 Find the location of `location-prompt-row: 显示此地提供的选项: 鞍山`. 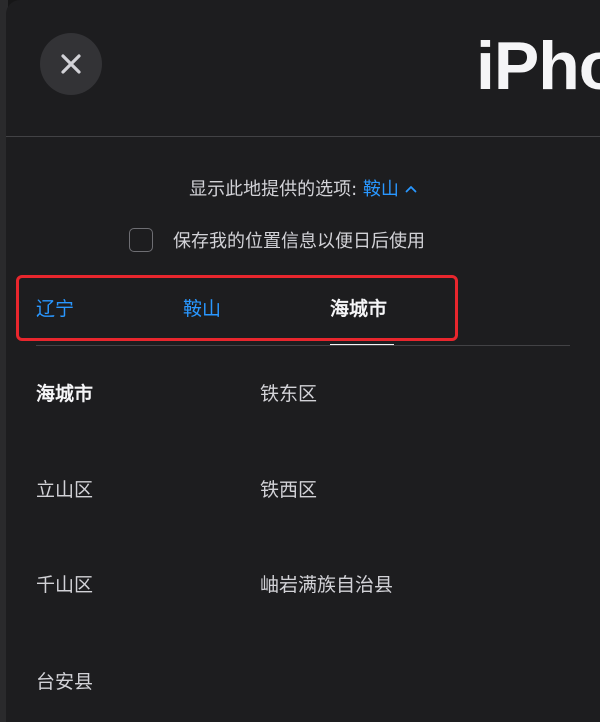

location-prompt-row: 显示此地提供的选项: 鞍山 is located at coordinates (303, 189).